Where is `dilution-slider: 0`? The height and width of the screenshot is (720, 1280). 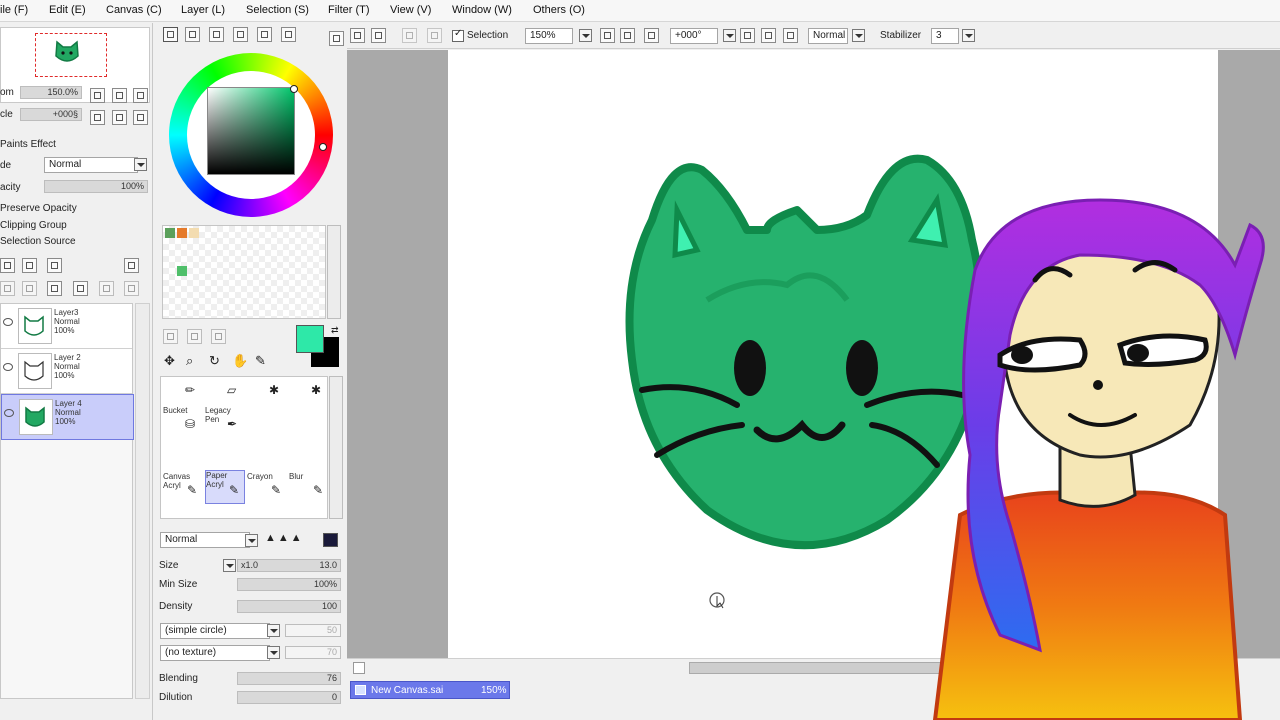 dilution-slider: 0 is located at coordinates (289, 697).